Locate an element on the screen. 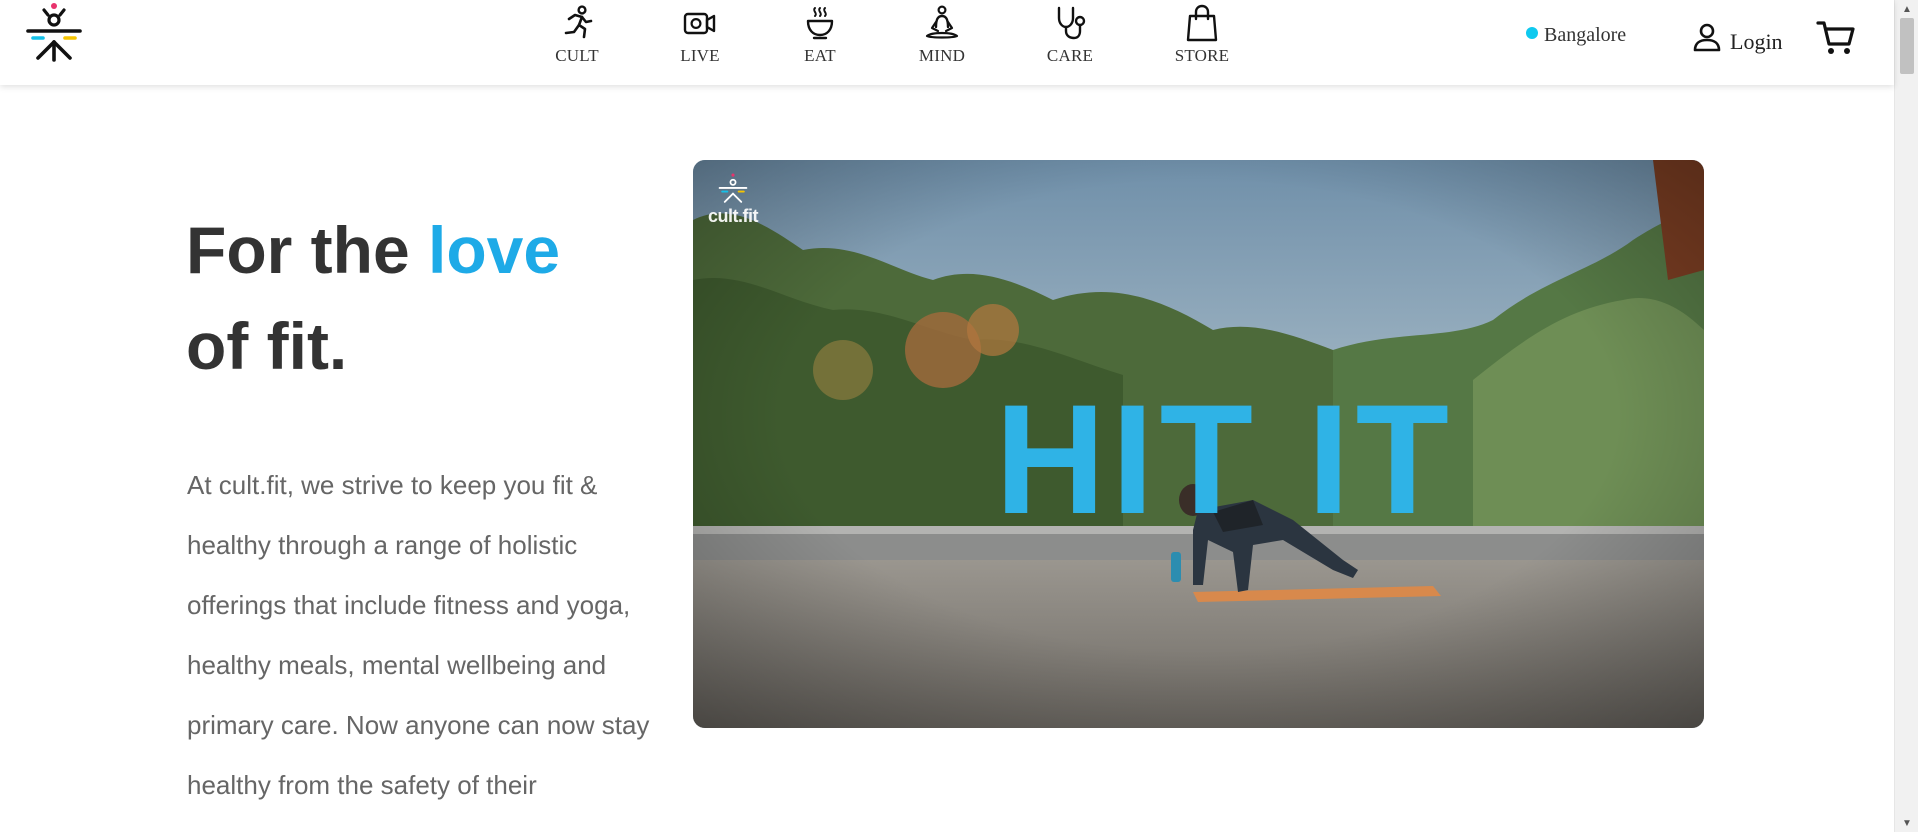 This screenshot has width=1918, height=832. location-dot-icon is located at coordinates (1532, 32).